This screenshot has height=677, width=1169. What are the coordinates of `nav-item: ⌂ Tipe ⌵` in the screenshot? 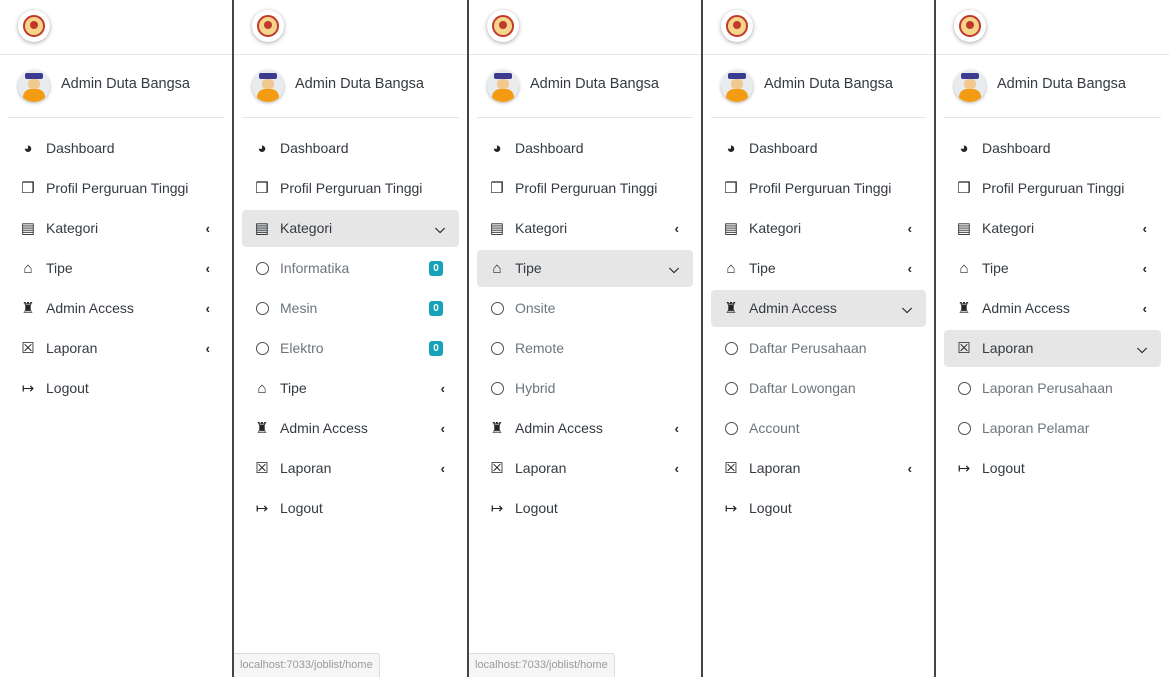 It's located at (585, 268).